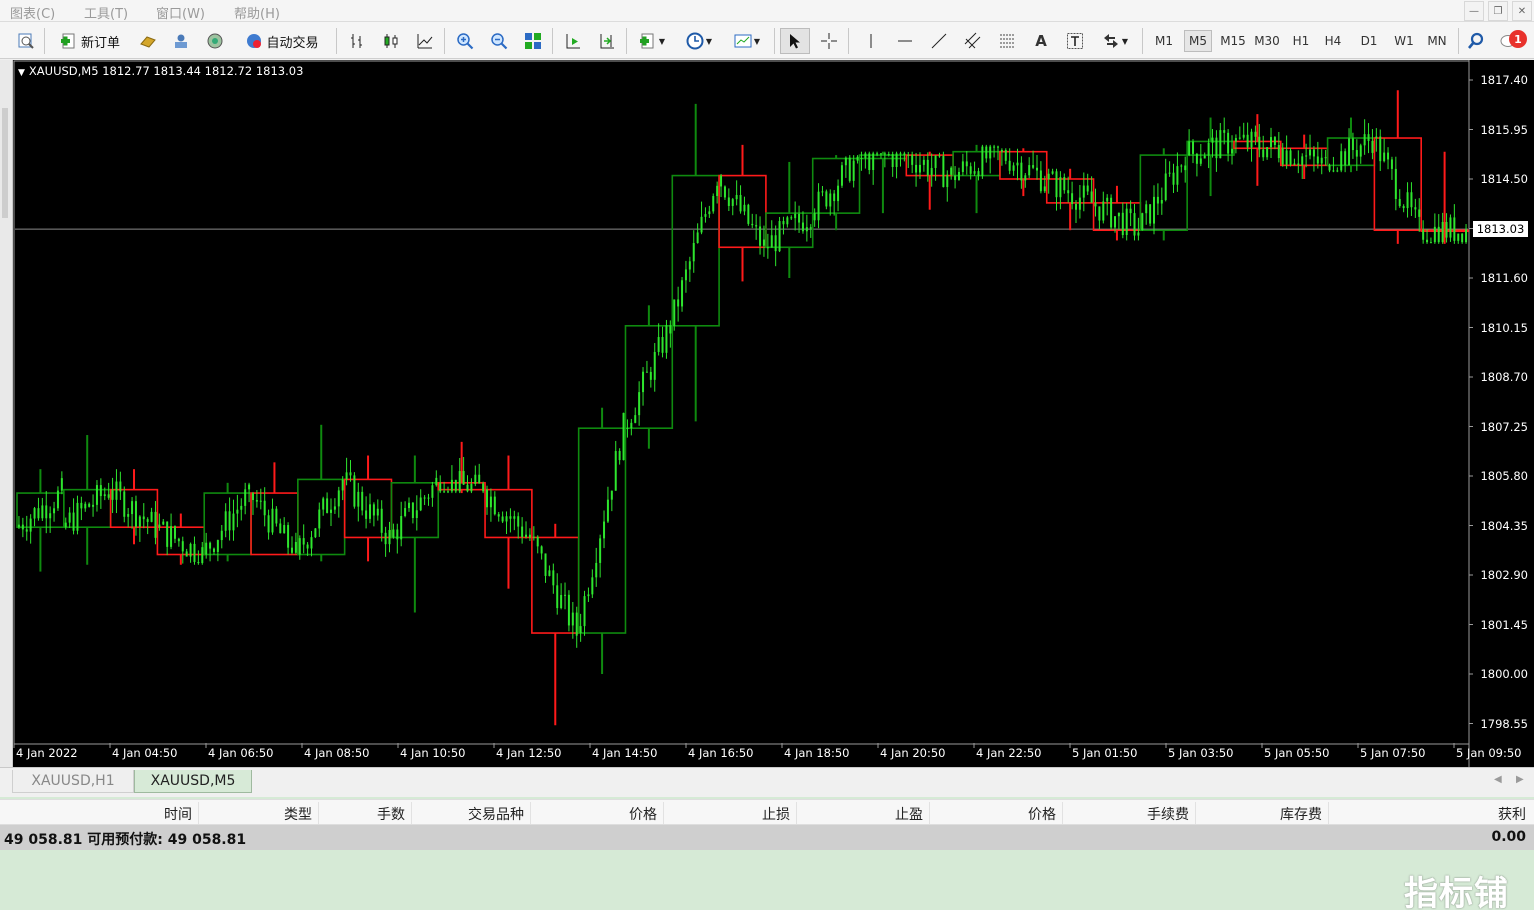 This screenshot has width=1534, height=910. I want to click on tab-xauusd-h1: XAUUSD,H1, so click(73, 781).